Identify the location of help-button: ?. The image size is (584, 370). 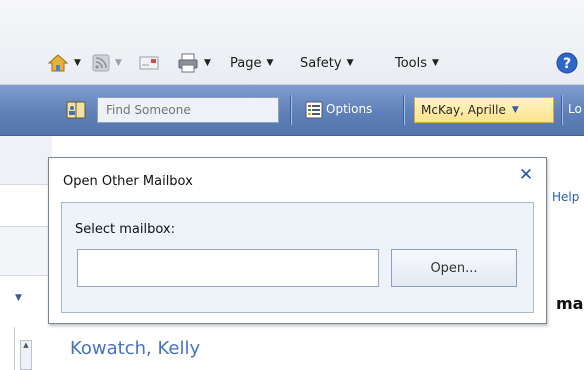
(567, 63).